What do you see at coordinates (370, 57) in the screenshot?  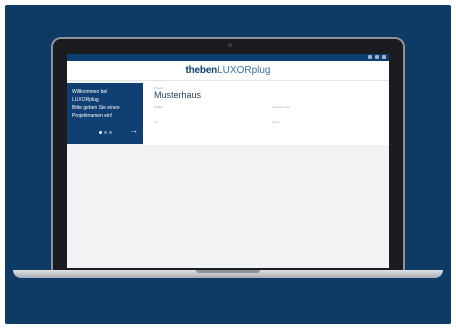 I see `minimize-icon` at bounding box center [370, 57].